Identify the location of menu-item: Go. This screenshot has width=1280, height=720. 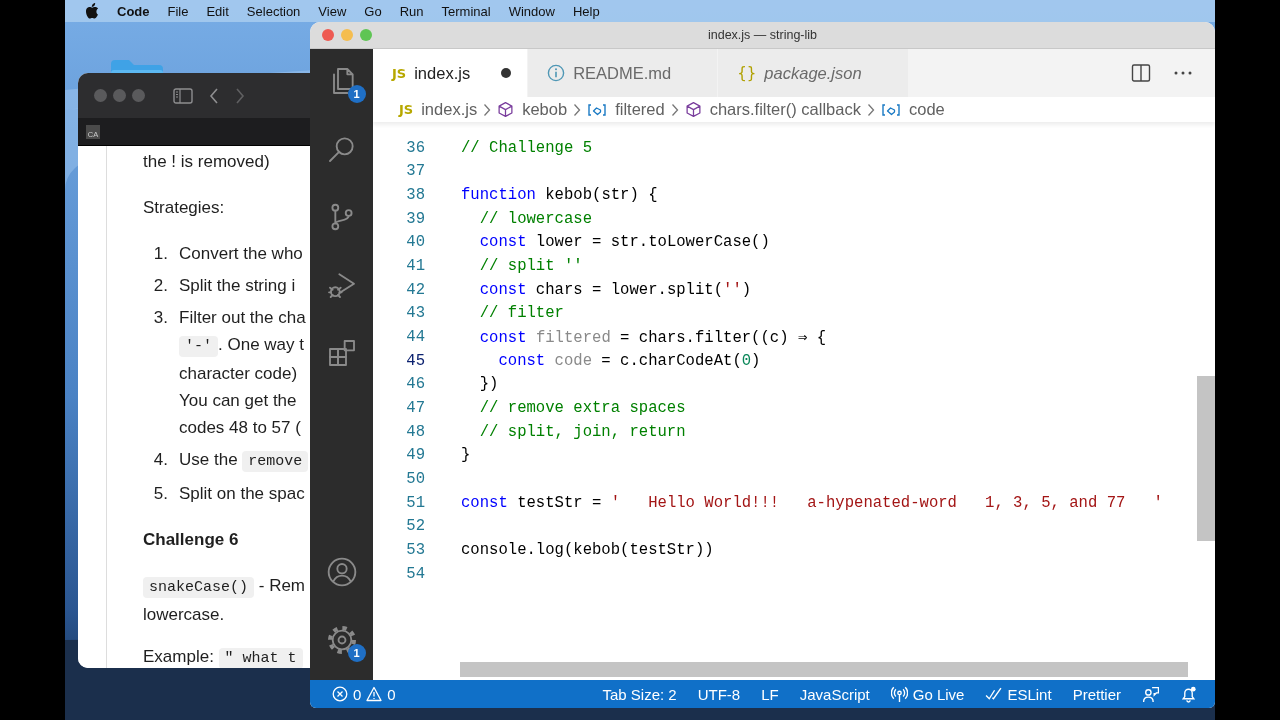
(373, 11).